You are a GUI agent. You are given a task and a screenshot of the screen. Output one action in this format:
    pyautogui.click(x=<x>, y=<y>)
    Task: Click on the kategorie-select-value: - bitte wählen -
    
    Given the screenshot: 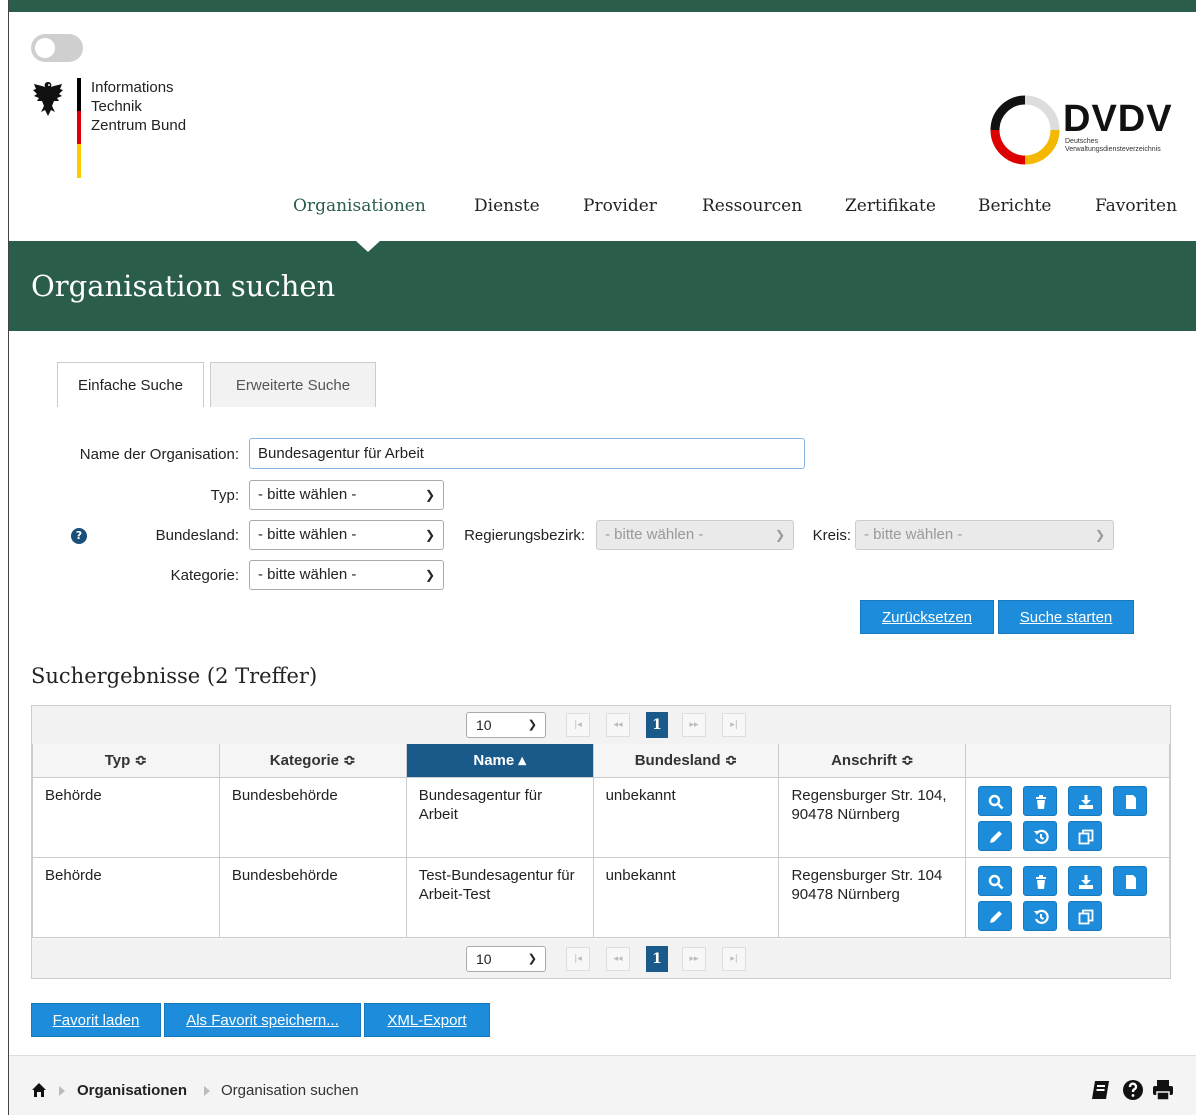 What is the action you would take?
    pyautogui.click(x=307, y=574)
    